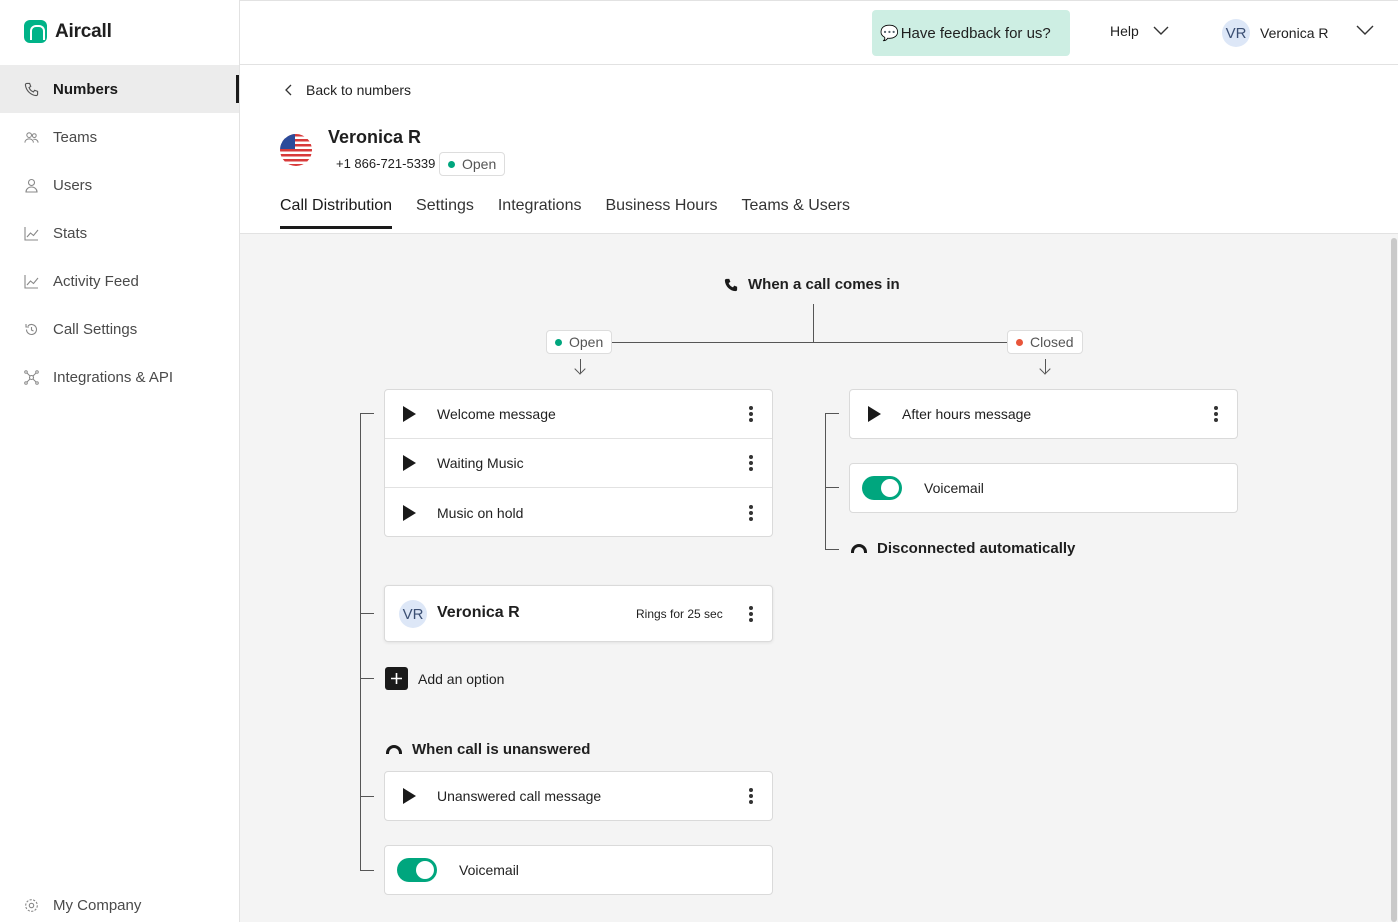 This screenshot has height=922, width=1398. I want to click on chevron-down-icon, so click(1365, 30).